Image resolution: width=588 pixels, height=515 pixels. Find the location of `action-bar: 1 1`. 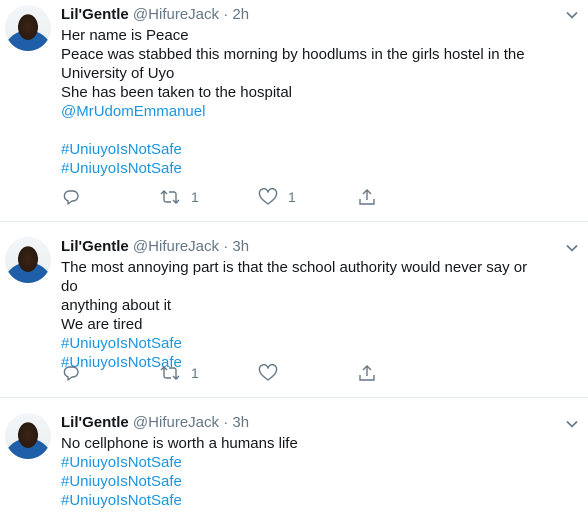

action-bar: 1 1 is located at coordinates (226, 197).